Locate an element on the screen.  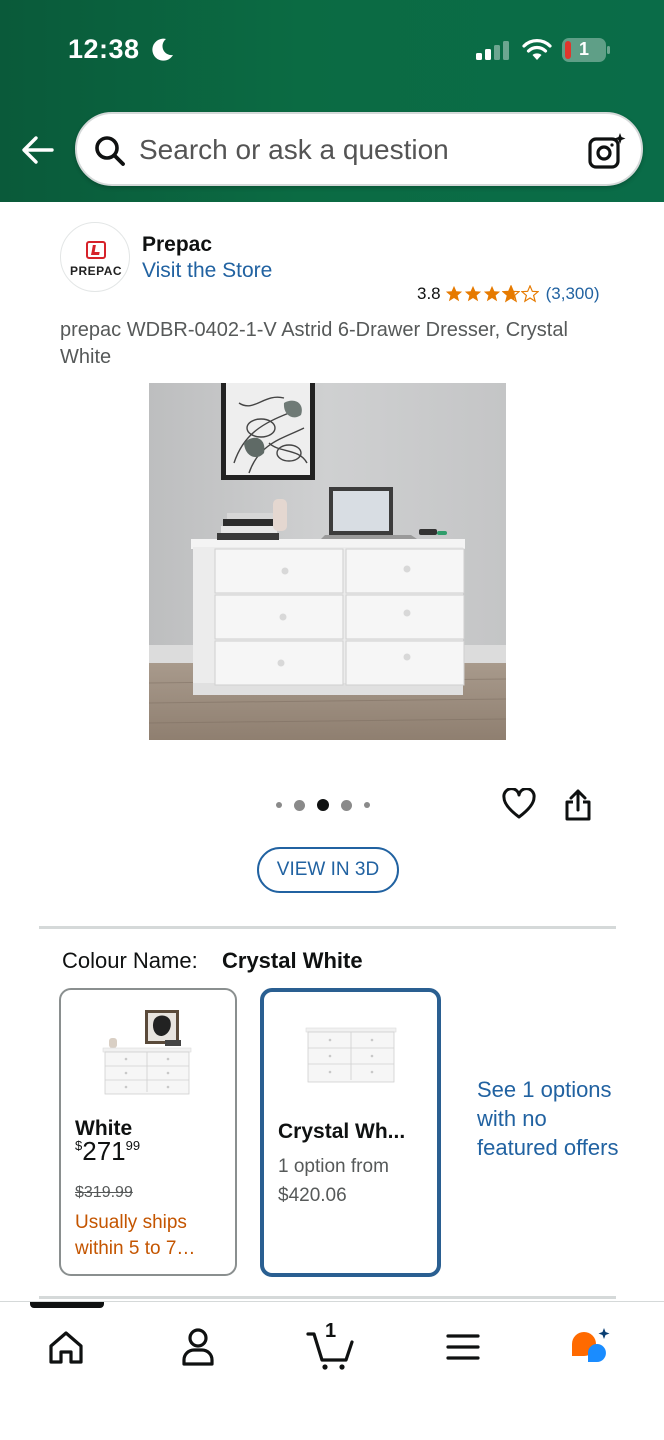
colour-name-label: Colour Name: is located at coordinates (130, 960).